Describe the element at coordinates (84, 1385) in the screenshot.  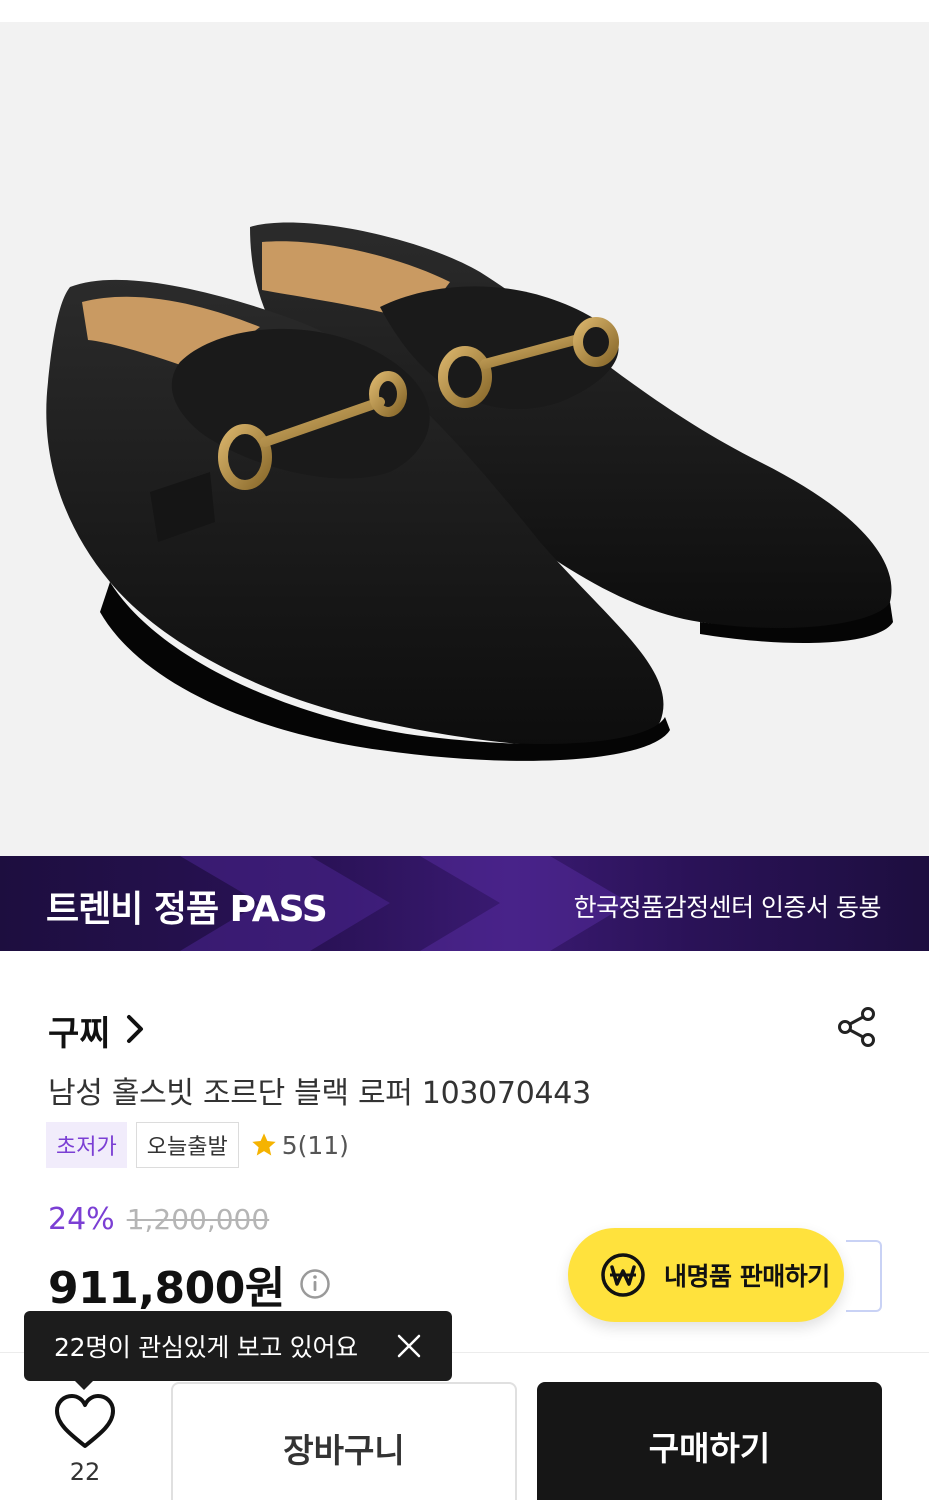
I see `tooltip-arrow` at that location.